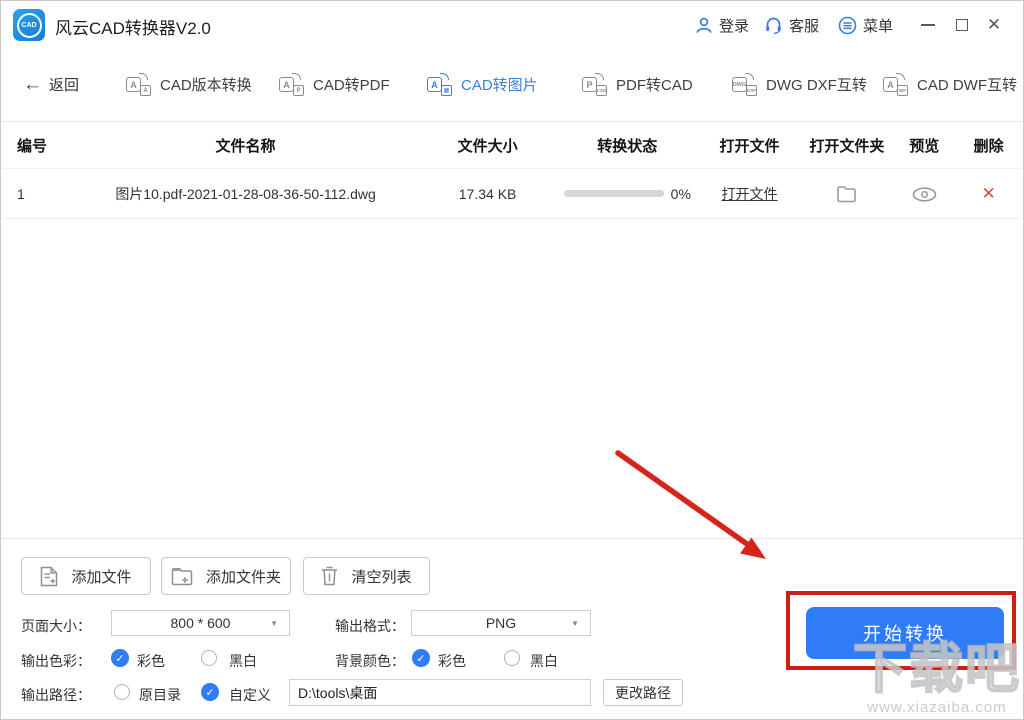 The width and height of the screenshot is (1024, 720). What do you see at coordinates (734, 26) in the screenshot?
I see `login-label: 登录` at bounding box center [734, 26].